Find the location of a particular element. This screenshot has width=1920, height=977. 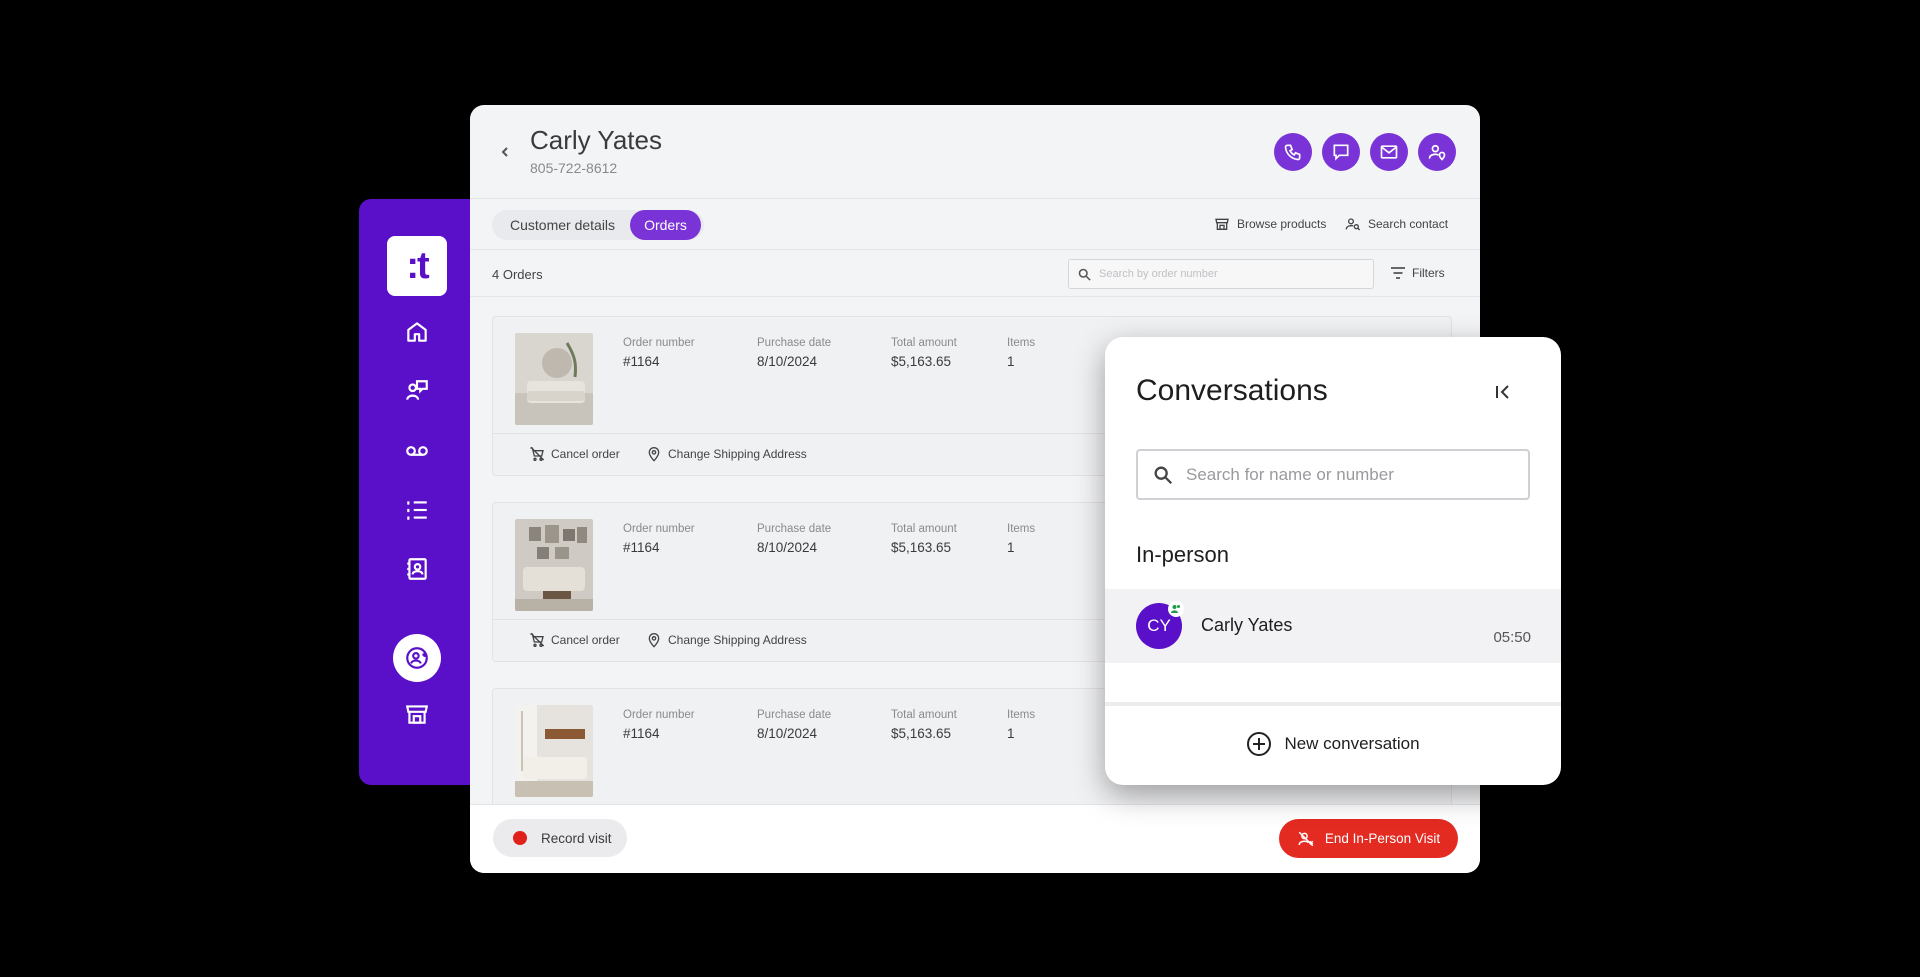

new-conversation-label: New conversation is located at coordinates (1352, 743).